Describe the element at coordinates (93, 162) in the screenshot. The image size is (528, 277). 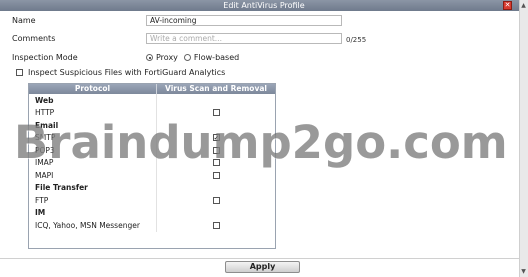
I see `protocol-name: IMAP` at that location.